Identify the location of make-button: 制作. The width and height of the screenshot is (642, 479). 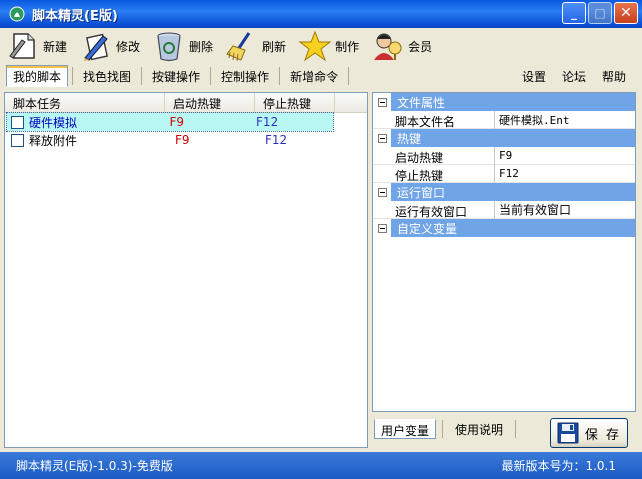
(328, 46).